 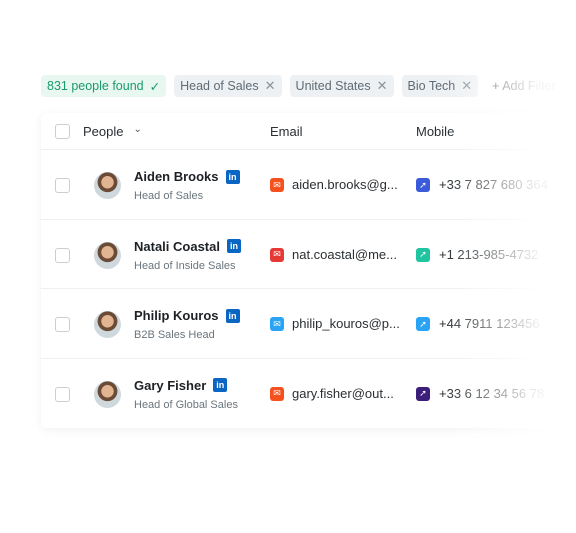 I want to click on people-column-sort: People ⌄, so click(x=112, y=131).